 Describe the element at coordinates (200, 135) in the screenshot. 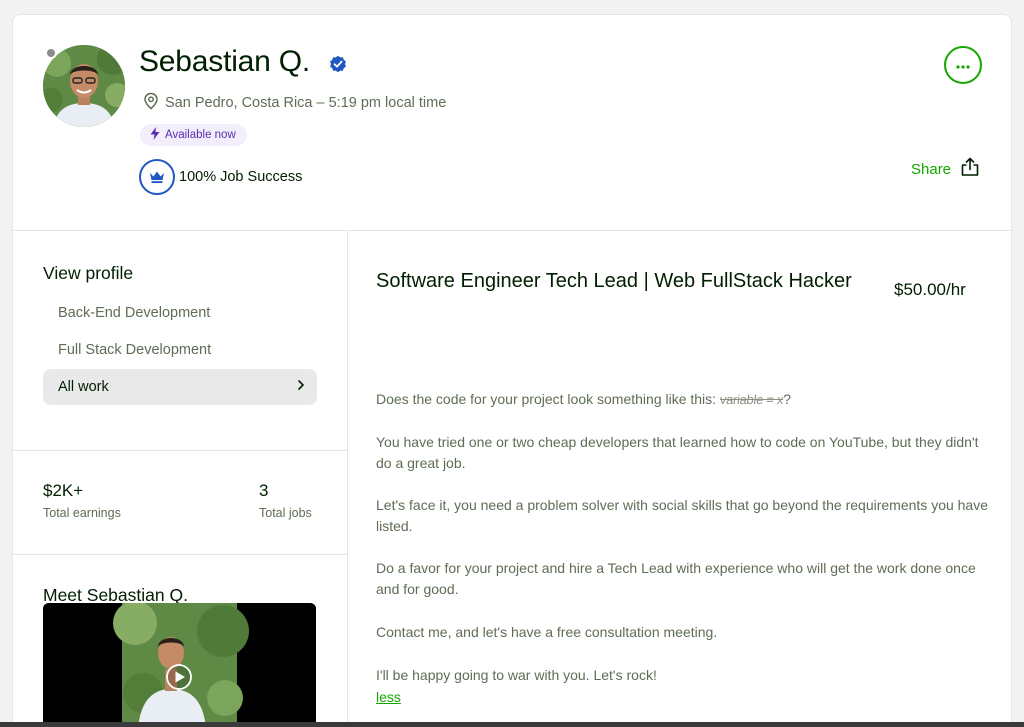

I see `availability-text: Available now` at that location.